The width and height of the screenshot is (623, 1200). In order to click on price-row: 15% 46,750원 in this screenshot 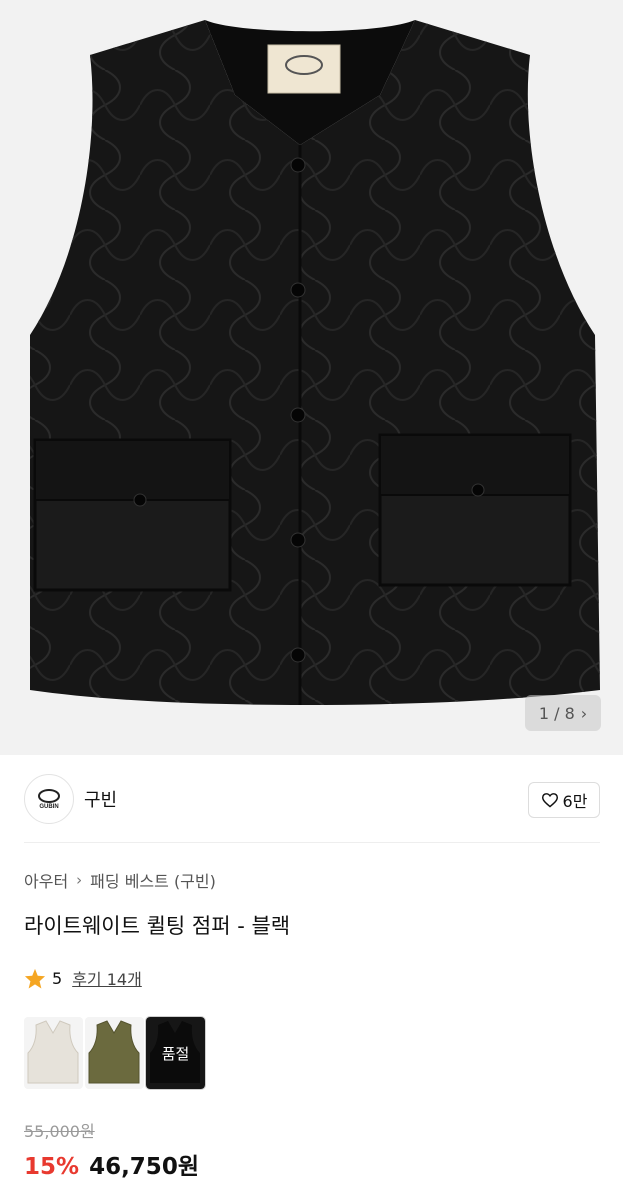, I will do `click(111, 1164)`.